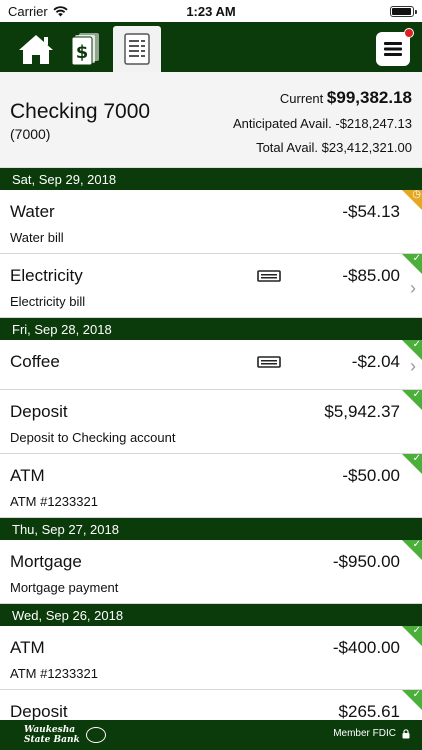 This screenshot has height=750, width=422. Describe the element at coordinates (48, 301) in the screenshot. I see `transaction-description: Electricity bill` at that location.